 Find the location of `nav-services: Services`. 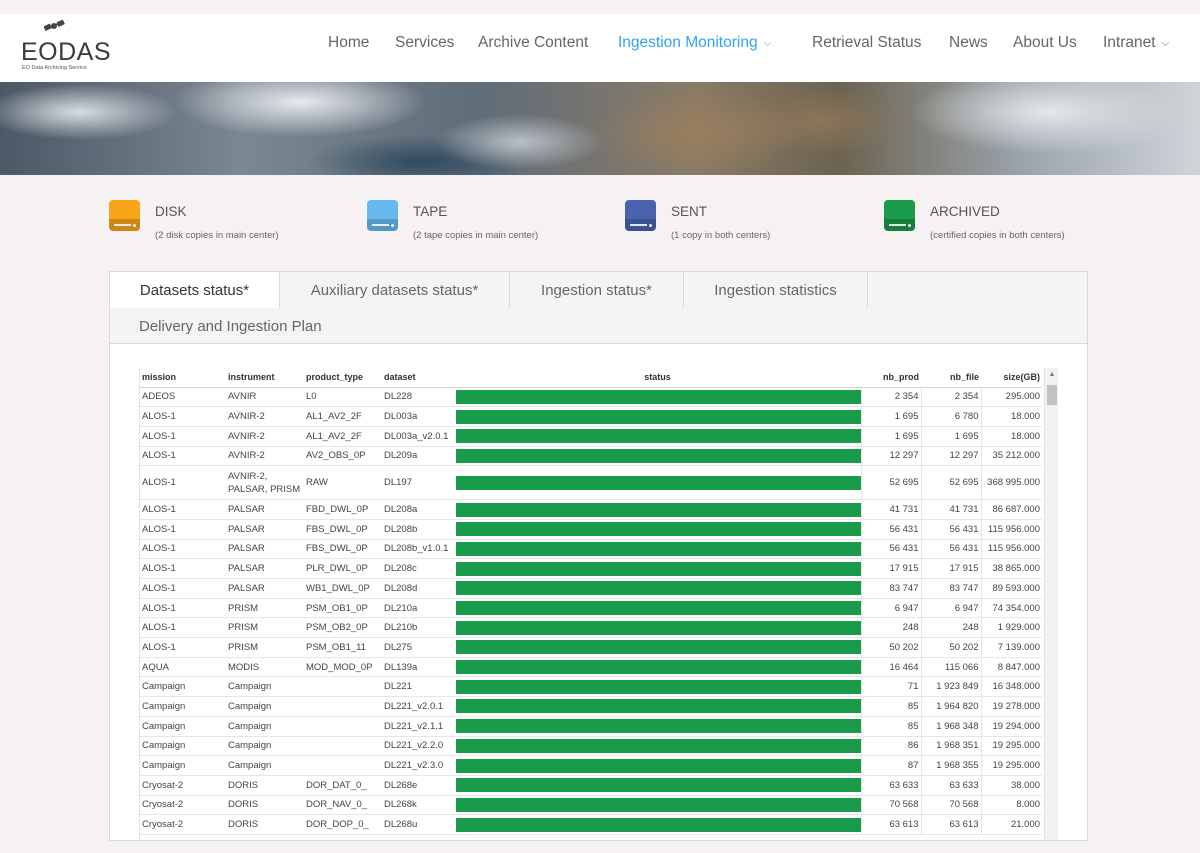

nav-services: Services is located at coordinates (424, 43).